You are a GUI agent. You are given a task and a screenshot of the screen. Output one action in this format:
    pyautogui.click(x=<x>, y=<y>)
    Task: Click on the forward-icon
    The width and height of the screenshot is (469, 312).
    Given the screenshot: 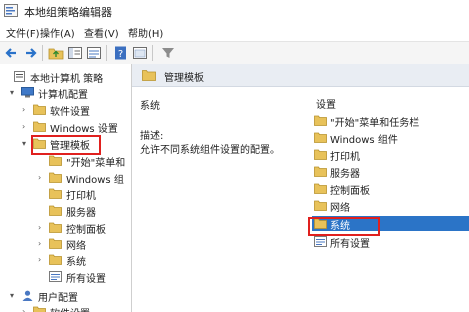 What is the action you would take?
    pyautogui.click(x=30, y=53)
    